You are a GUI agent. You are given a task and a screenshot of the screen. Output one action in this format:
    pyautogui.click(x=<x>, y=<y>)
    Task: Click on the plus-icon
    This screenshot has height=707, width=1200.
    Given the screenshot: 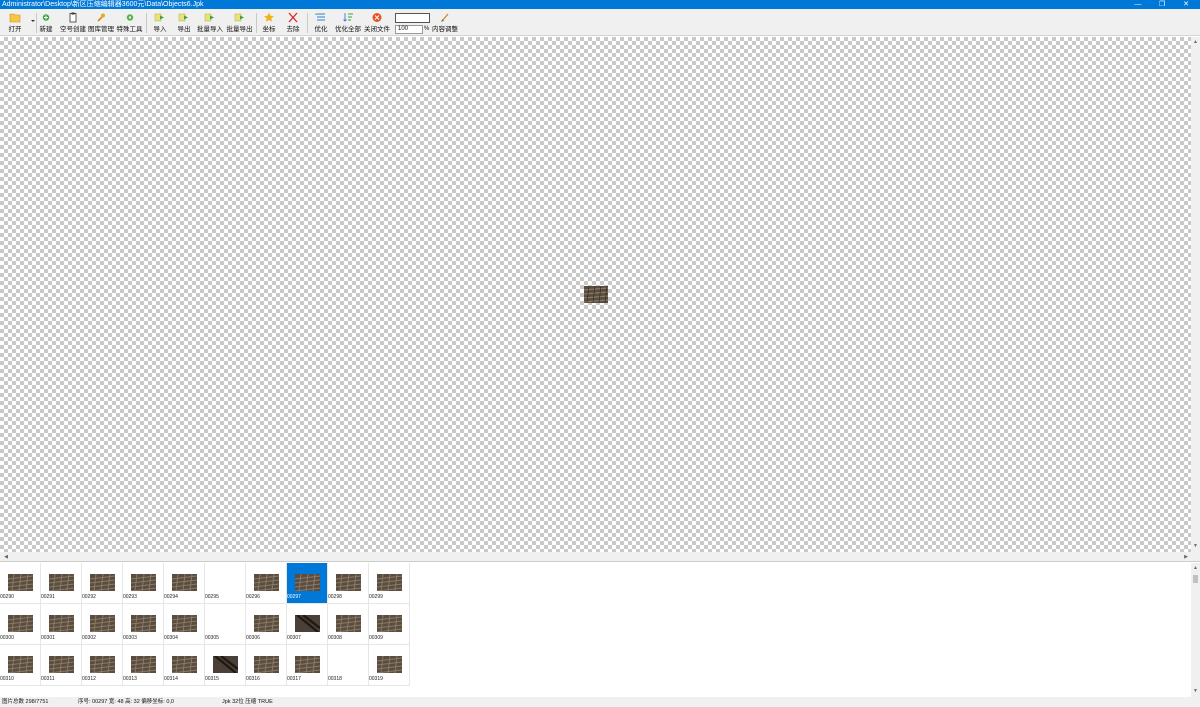 What is the action you would take?
    pyautogui.click(x=46, y=17)
    